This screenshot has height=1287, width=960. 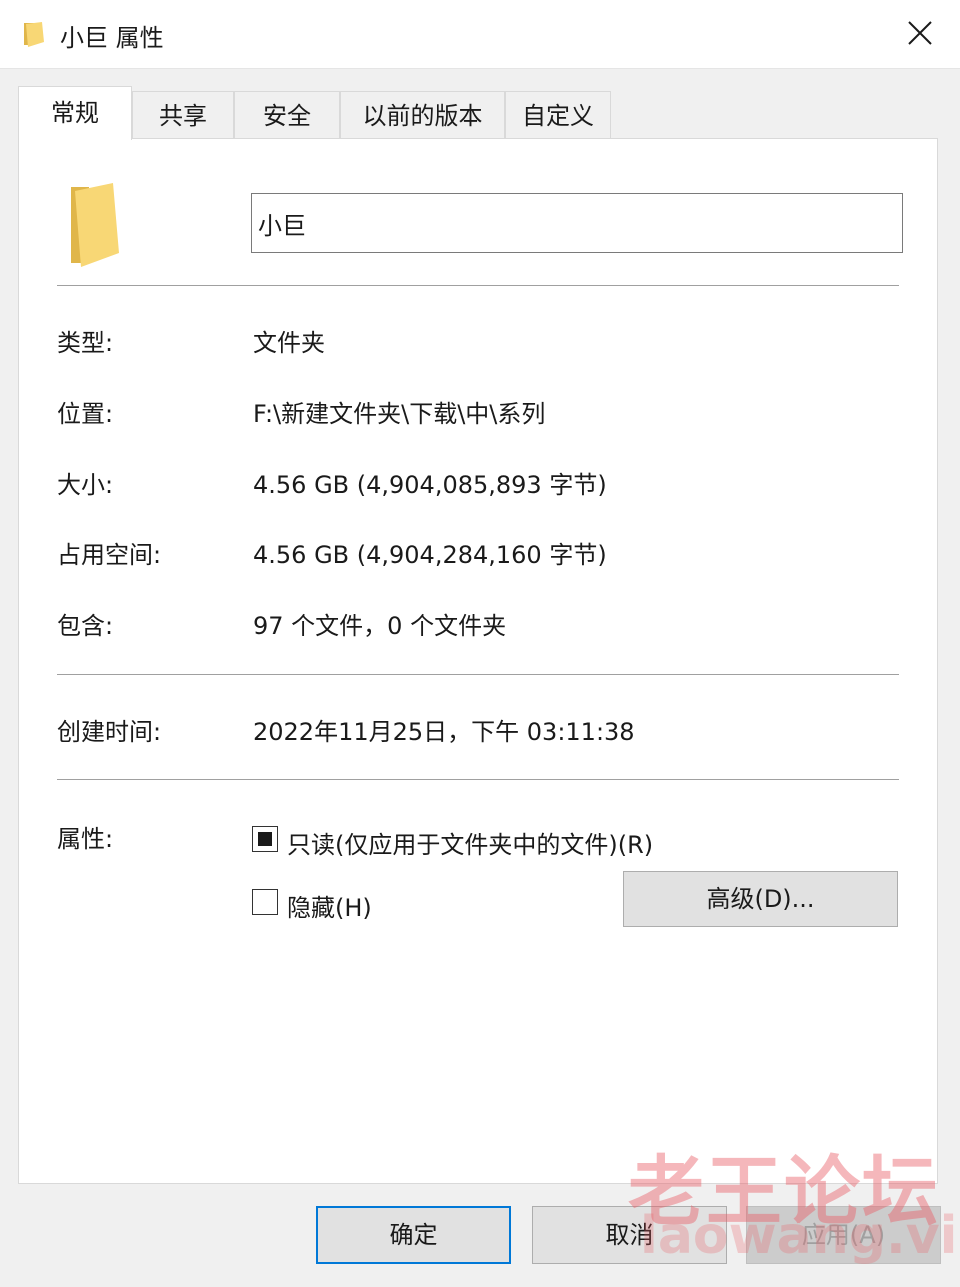 What do you see at coordinates (843, 1235) in the screenshot?
I see `apply-button: 应用(A)` at bounding box center [843, 1235].